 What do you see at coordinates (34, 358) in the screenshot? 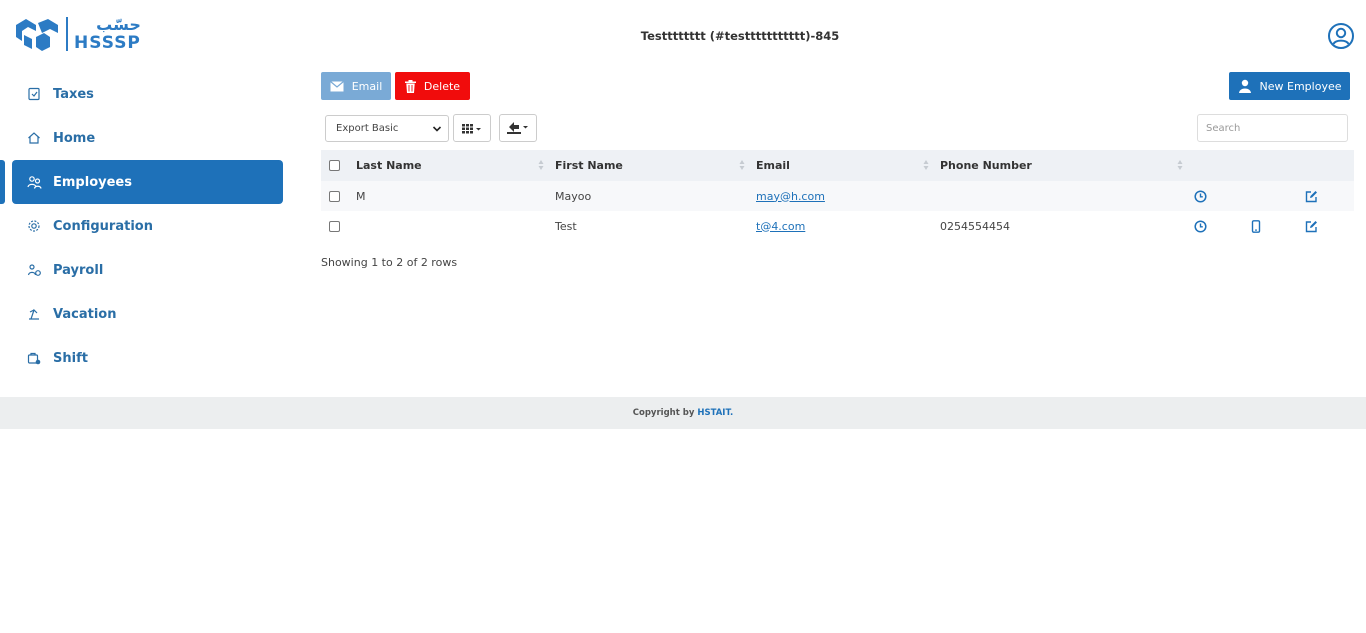
I see `shift-icon` at bounding box center [34, 358].